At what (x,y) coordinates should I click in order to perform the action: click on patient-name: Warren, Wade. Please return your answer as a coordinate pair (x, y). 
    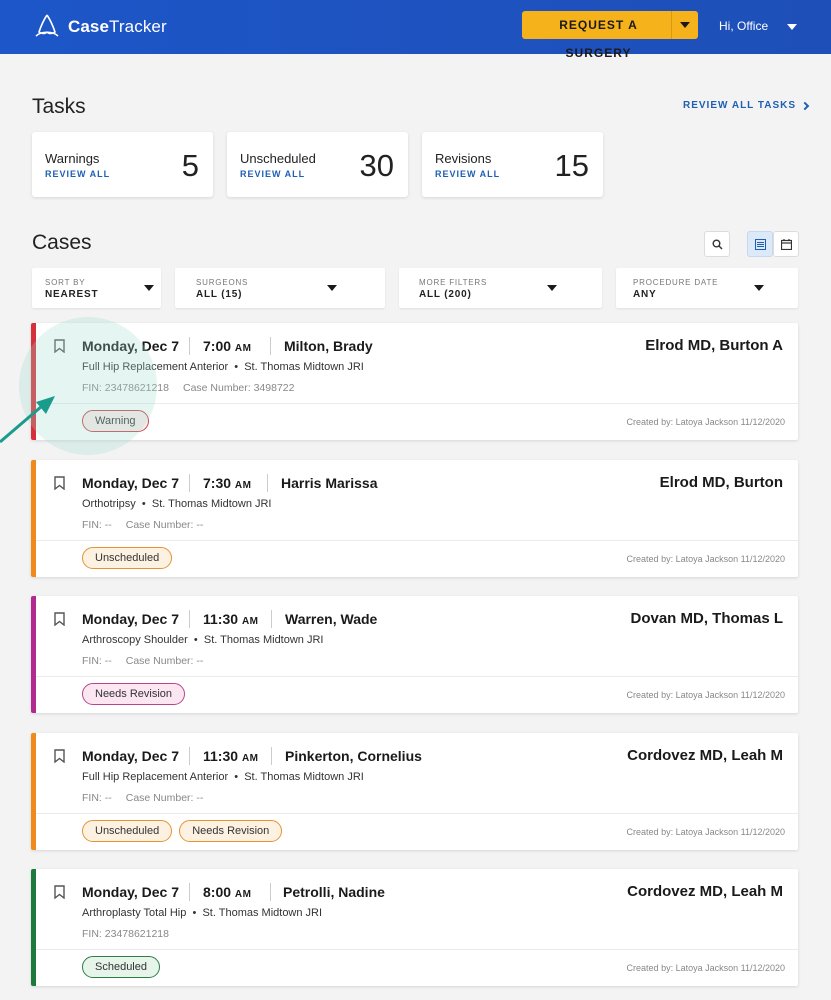
    Looking at the image, I should click on (331, 619).